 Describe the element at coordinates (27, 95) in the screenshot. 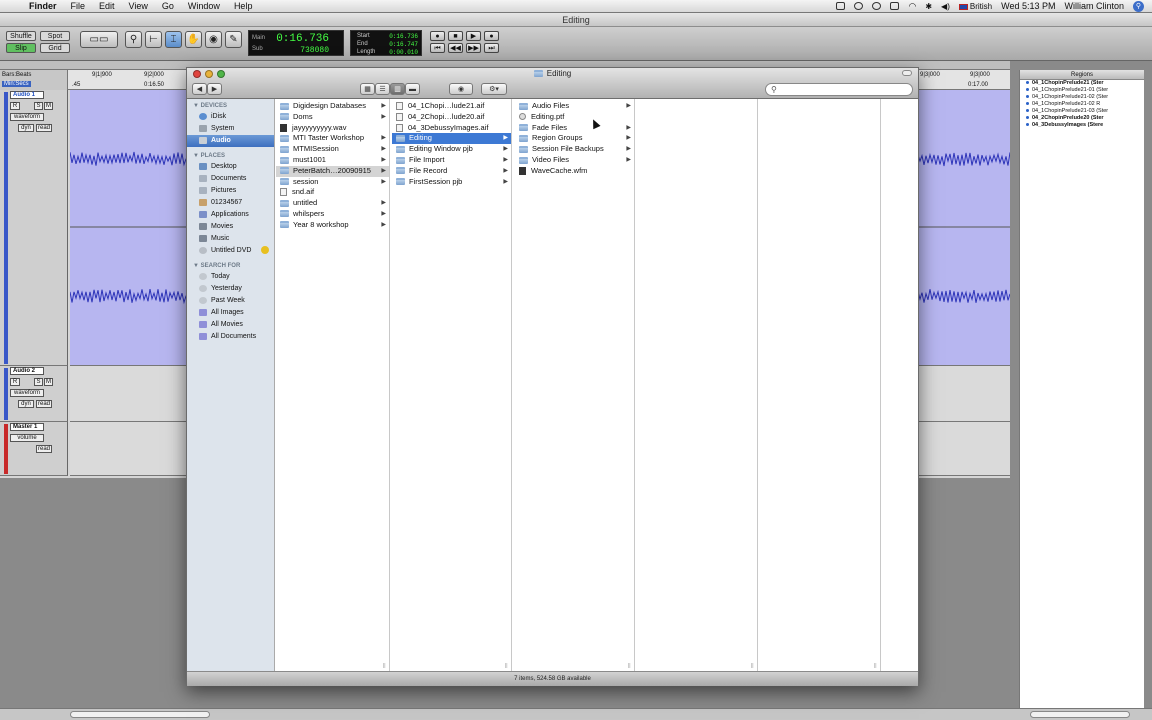

I see `track-name-audio-1: Audio 1` at that location.